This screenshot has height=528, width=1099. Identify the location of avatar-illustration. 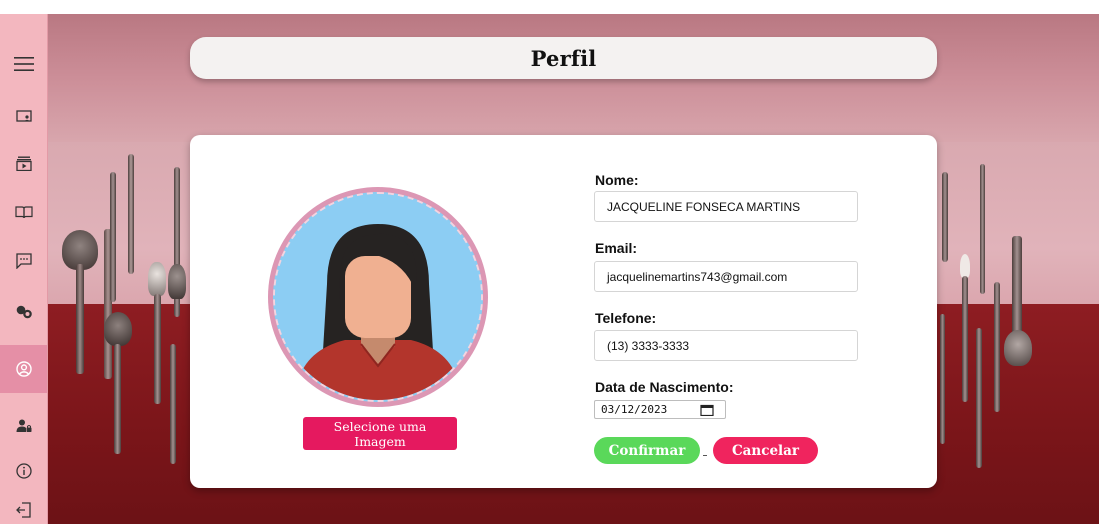
(378, 297).